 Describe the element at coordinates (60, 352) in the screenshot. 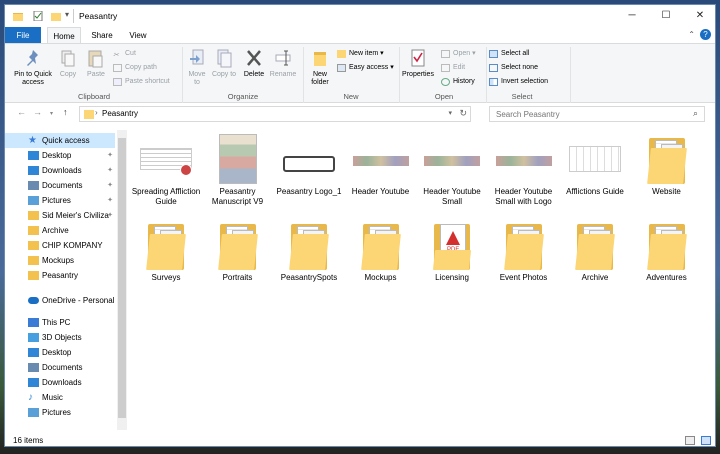

I see `nav-item-desktop: Desktop` at that location.